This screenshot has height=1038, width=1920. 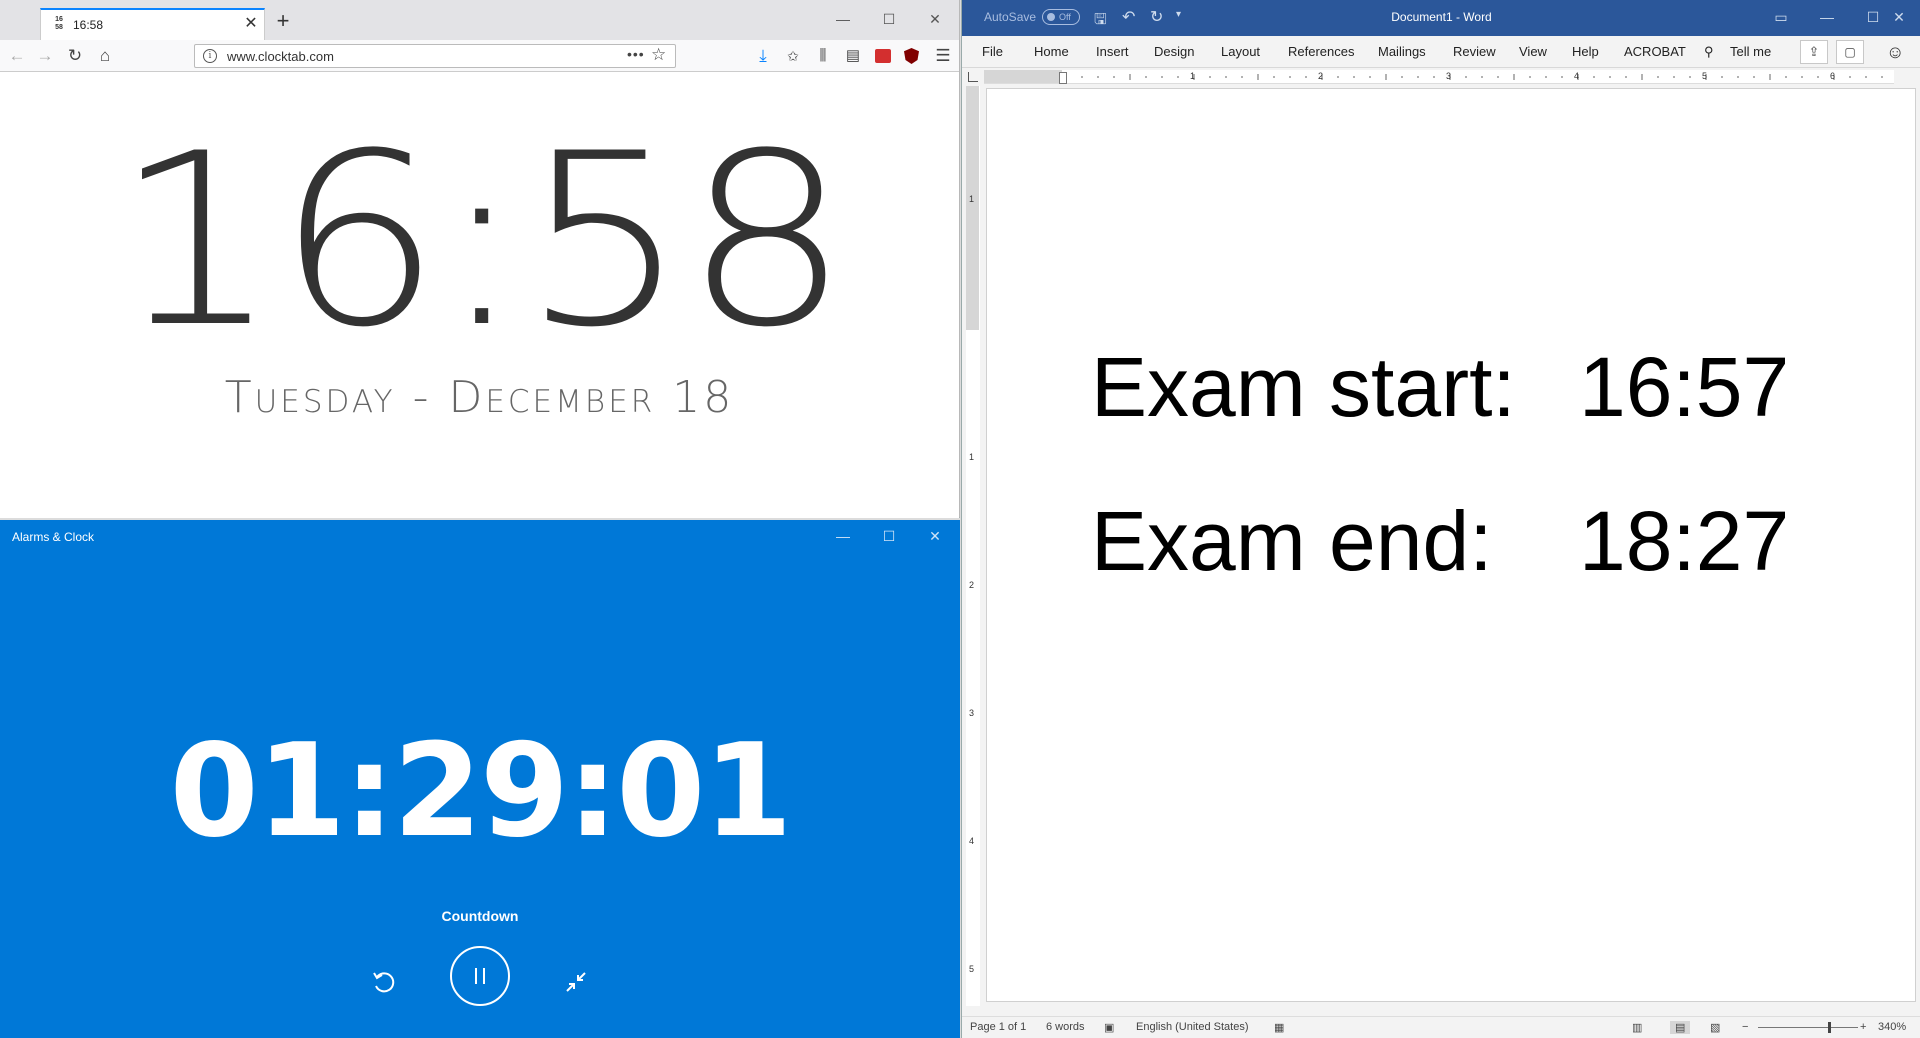 I want to click on tab-title: 16:58, so click(x=88, y=25).